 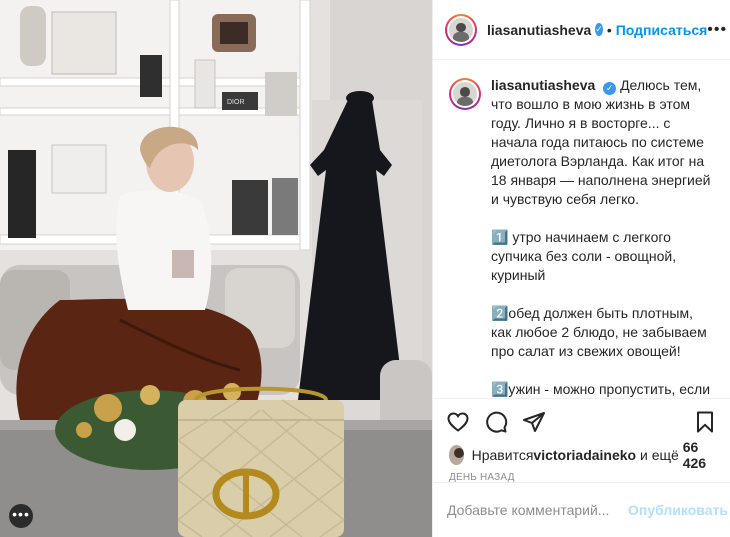 I want to click on likes-row: Нравится victoriadaineko и ещё 66 426, so click(x=581, y=455).